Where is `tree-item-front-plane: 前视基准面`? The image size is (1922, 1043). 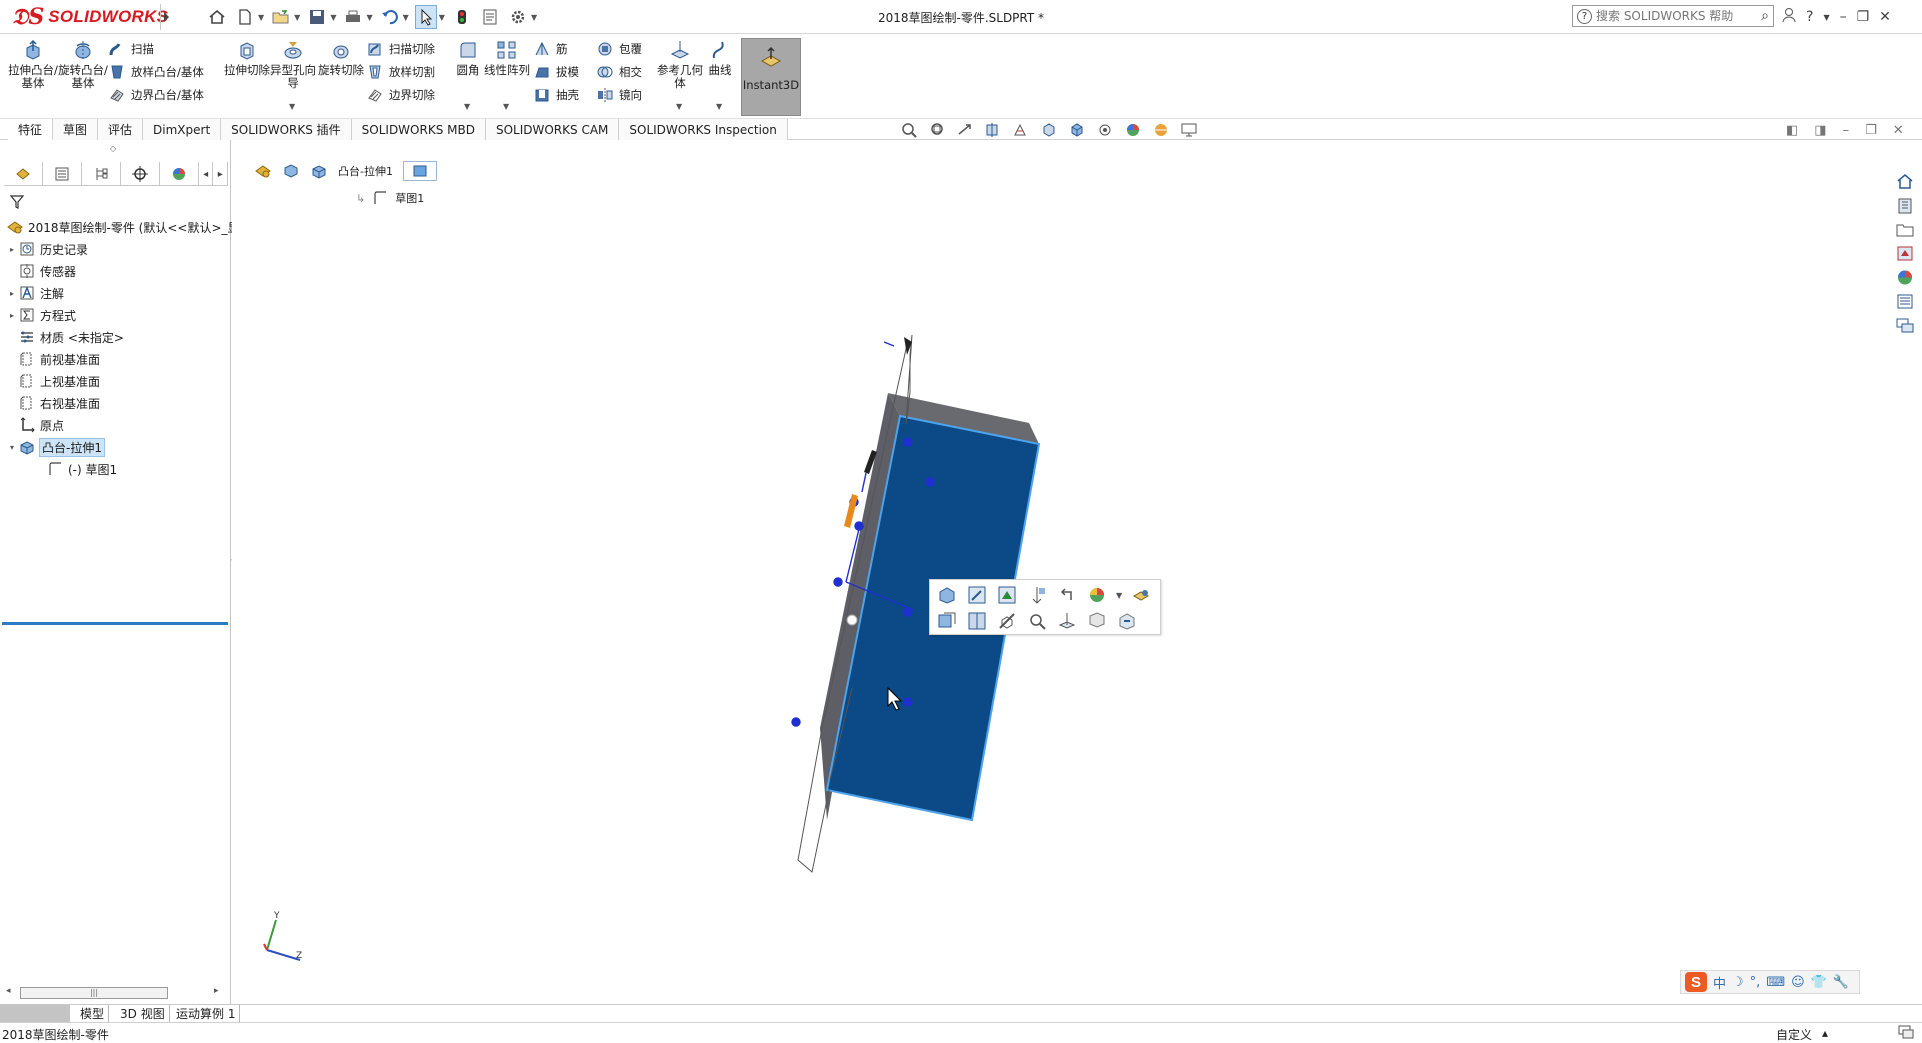 tree-item-front-plane: 前视基准面 is located at coordinates (115, 359).